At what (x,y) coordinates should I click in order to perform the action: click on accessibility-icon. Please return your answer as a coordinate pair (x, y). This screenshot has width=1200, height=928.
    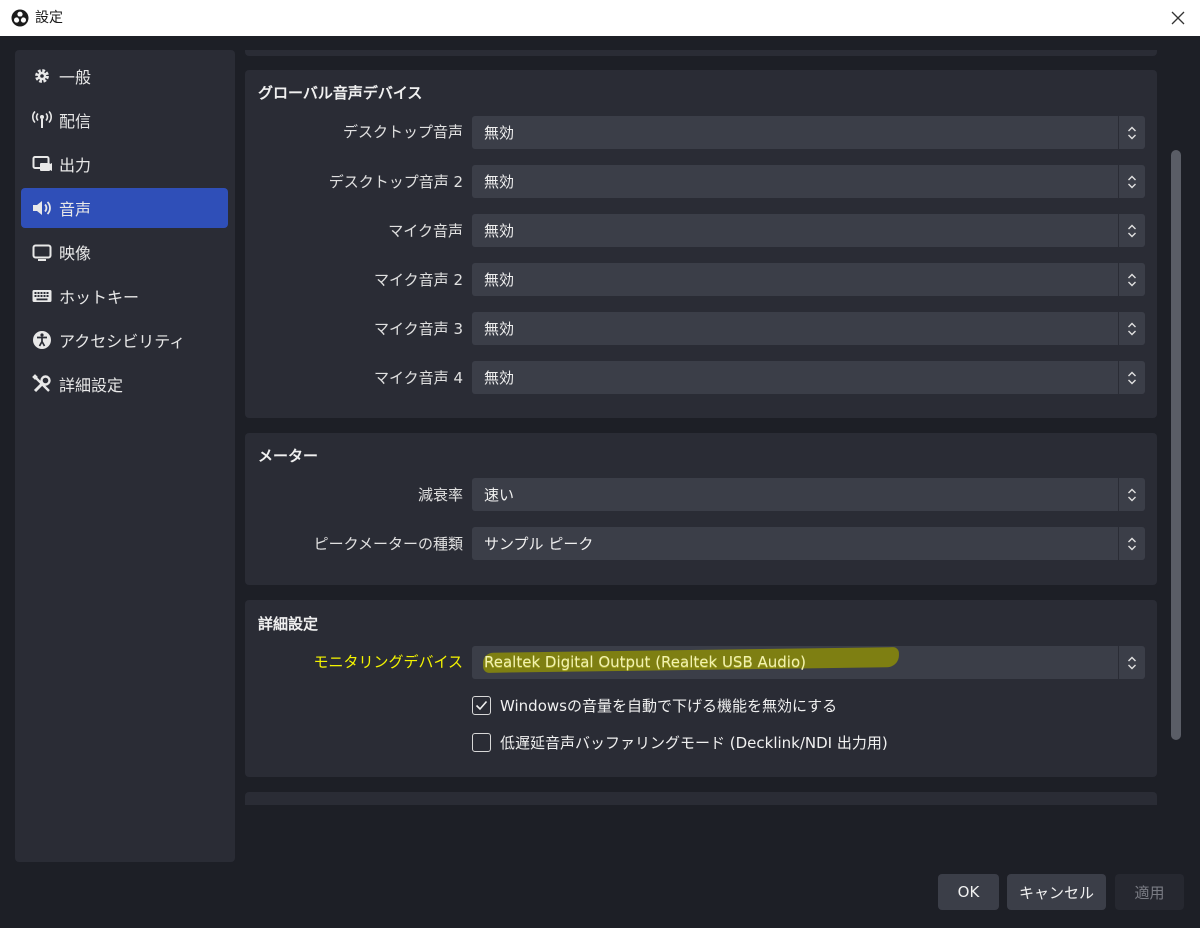
    Looking at the image, I should click on (42, 340).